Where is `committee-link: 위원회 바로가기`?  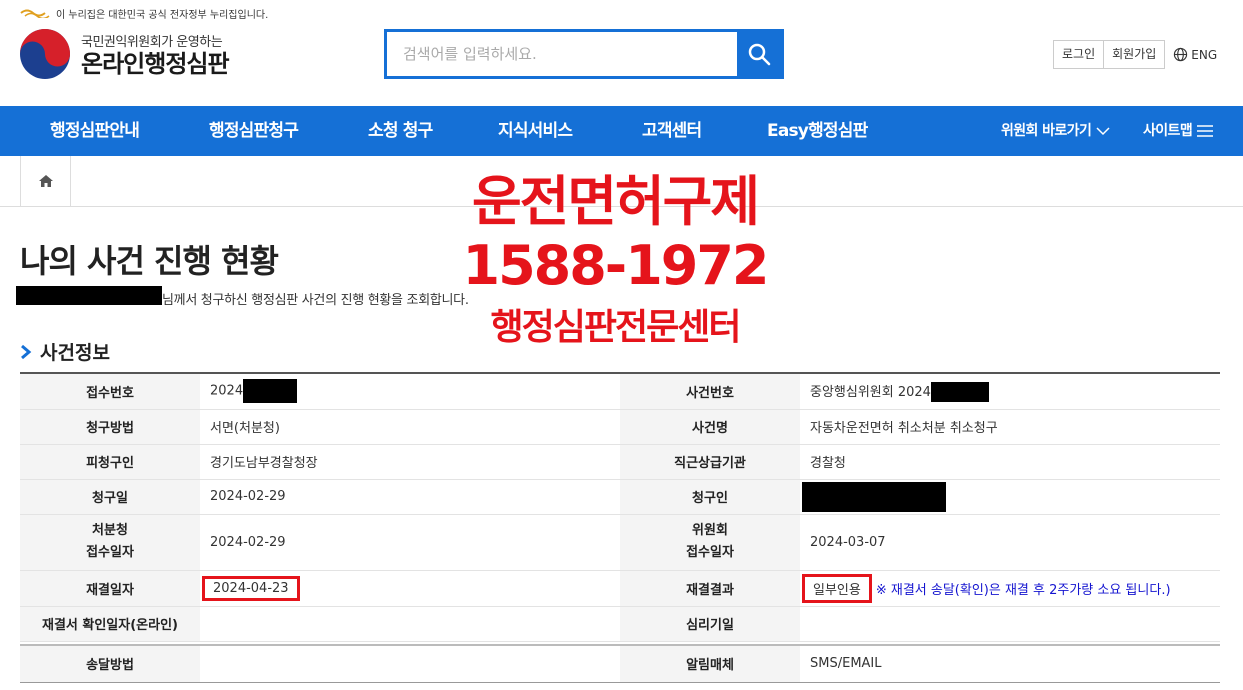 committee-link: 위원회 바로가기 is located at coordinates (1055, 131).